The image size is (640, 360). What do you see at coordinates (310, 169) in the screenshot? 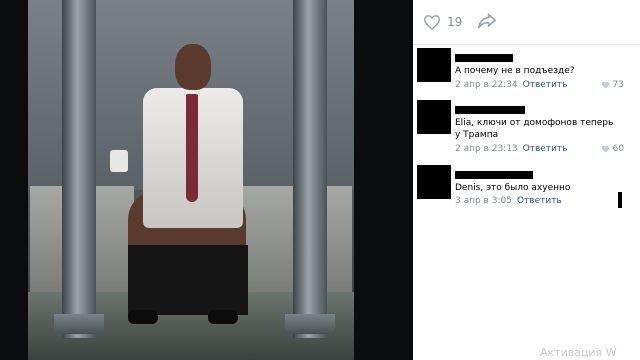
I see `column-right` at bounding box center [310, 169].